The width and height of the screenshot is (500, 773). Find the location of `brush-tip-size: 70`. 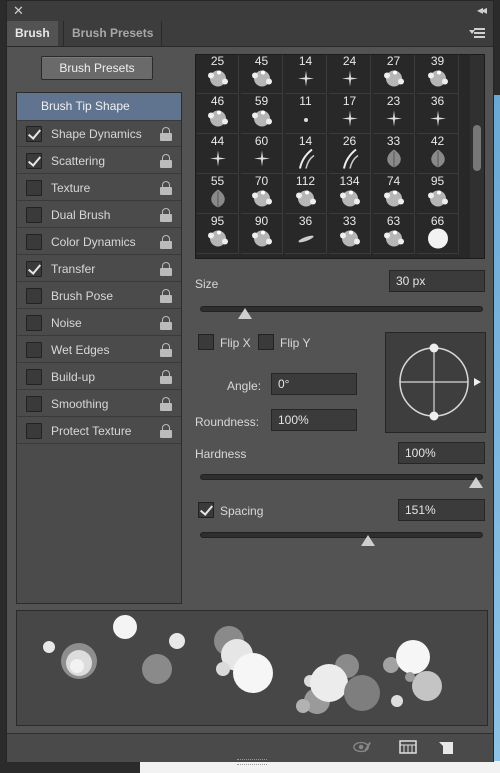

brush-tip-size: 70 is located at coordinates (261, 181).